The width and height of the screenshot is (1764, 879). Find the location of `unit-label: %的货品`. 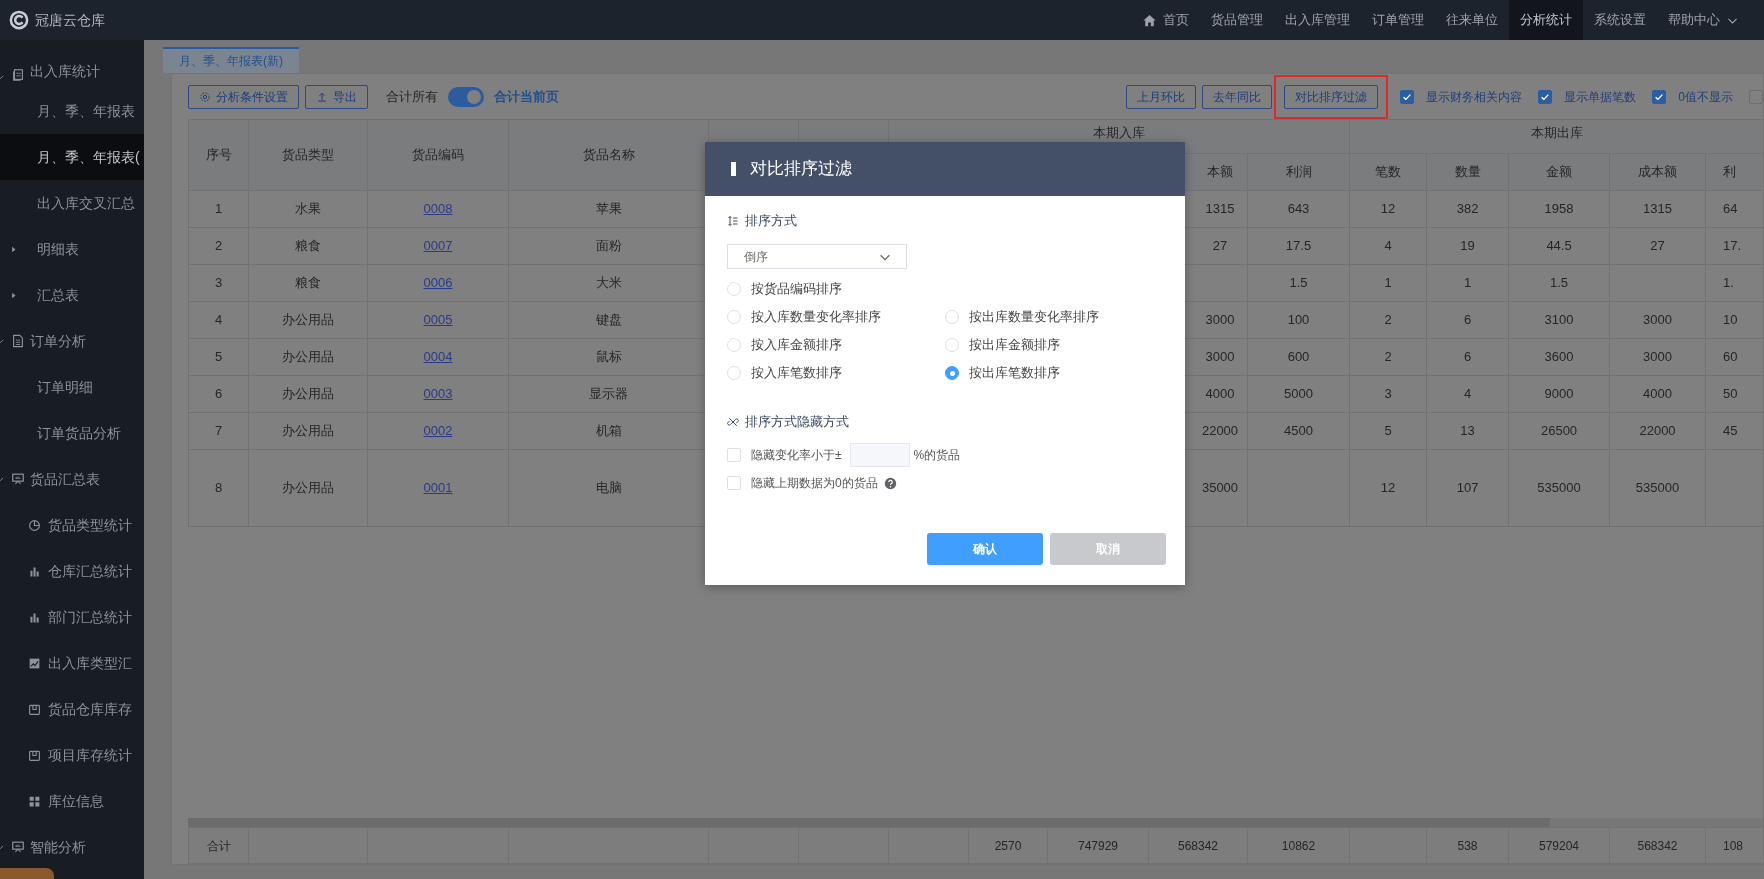

unit-label: %的货品 is located at coordinates (937, 455).